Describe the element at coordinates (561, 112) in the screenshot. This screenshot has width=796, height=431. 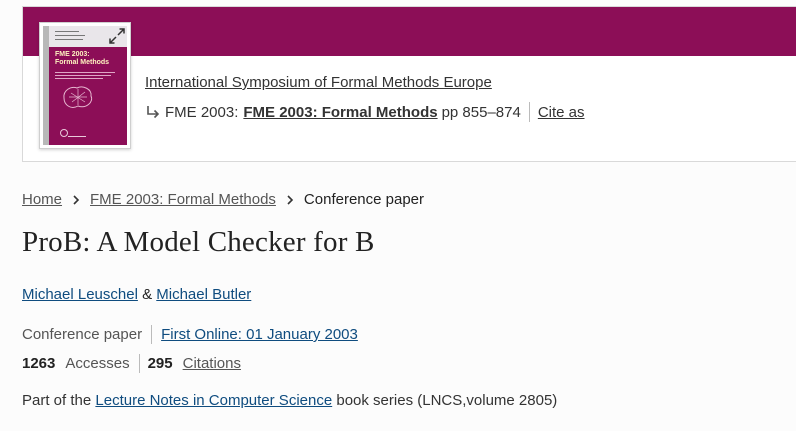
I see `cite-as-link: Cite as` at that location.